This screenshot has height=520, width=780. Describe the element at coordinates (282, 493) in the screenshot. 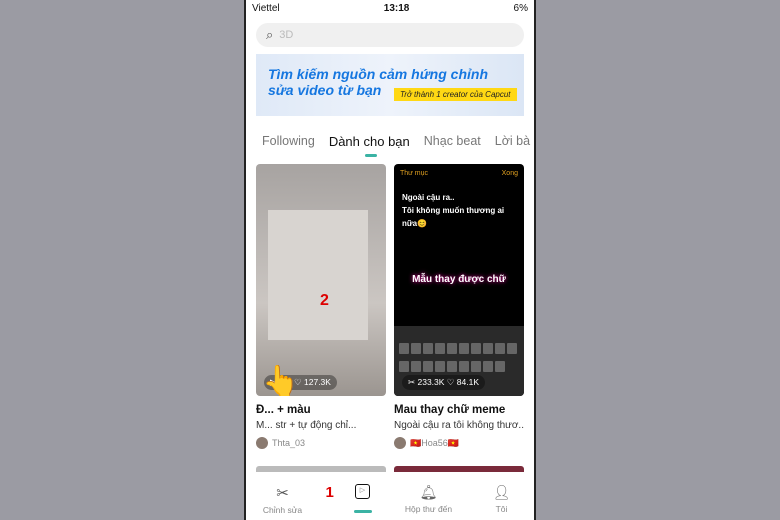

I see `scissors-icon: ✂` at that location.